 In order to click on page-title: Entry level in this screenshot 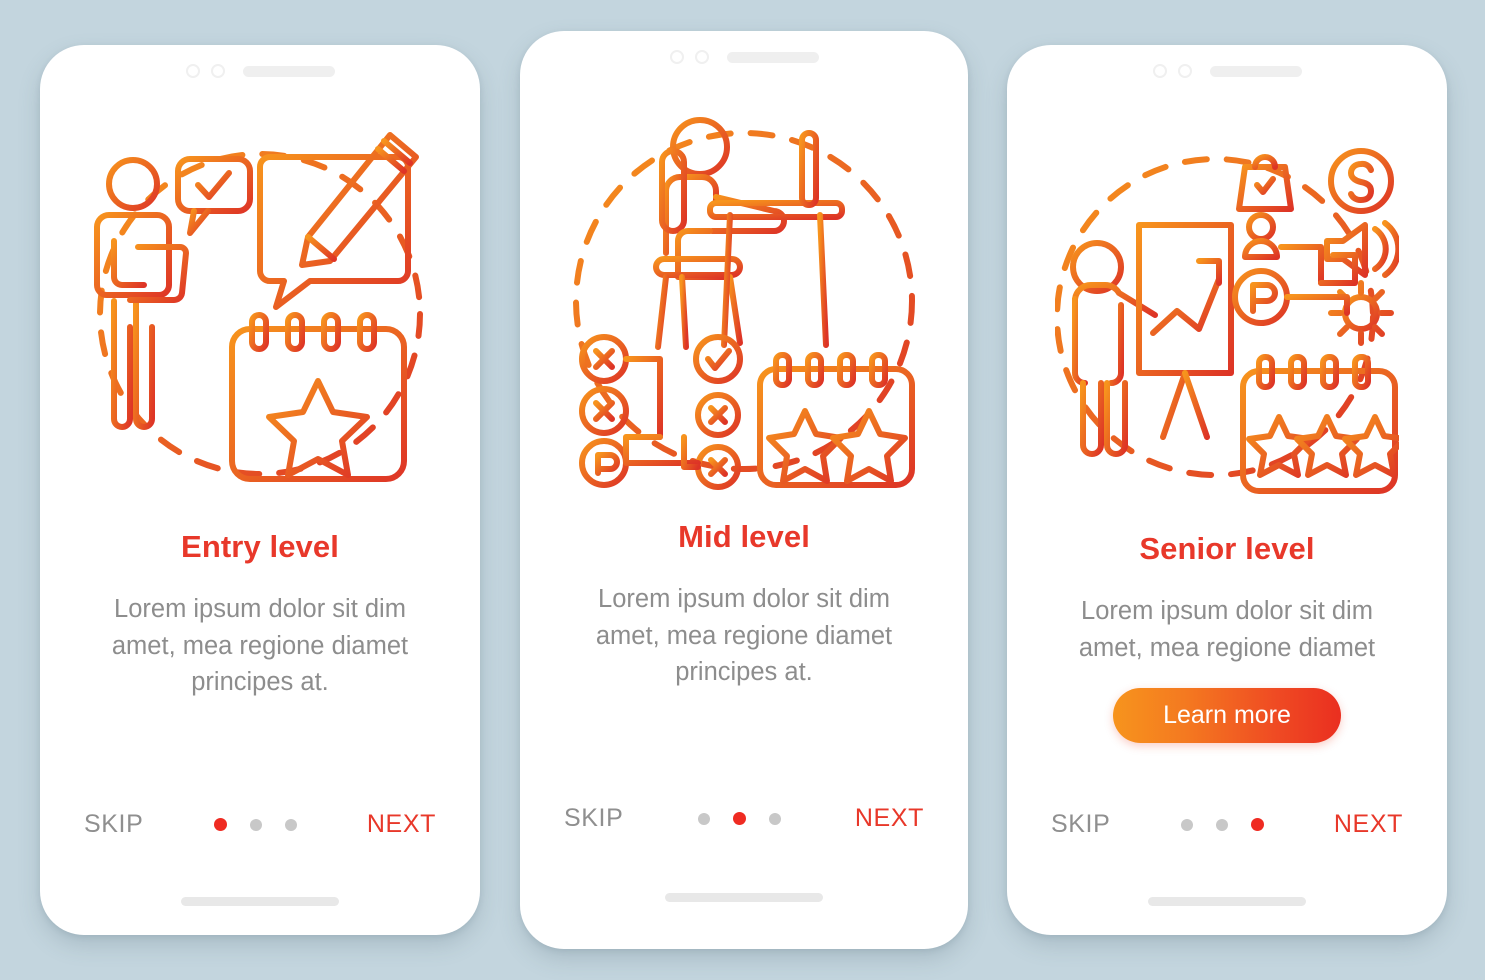, I will do `click(260, 546)`.